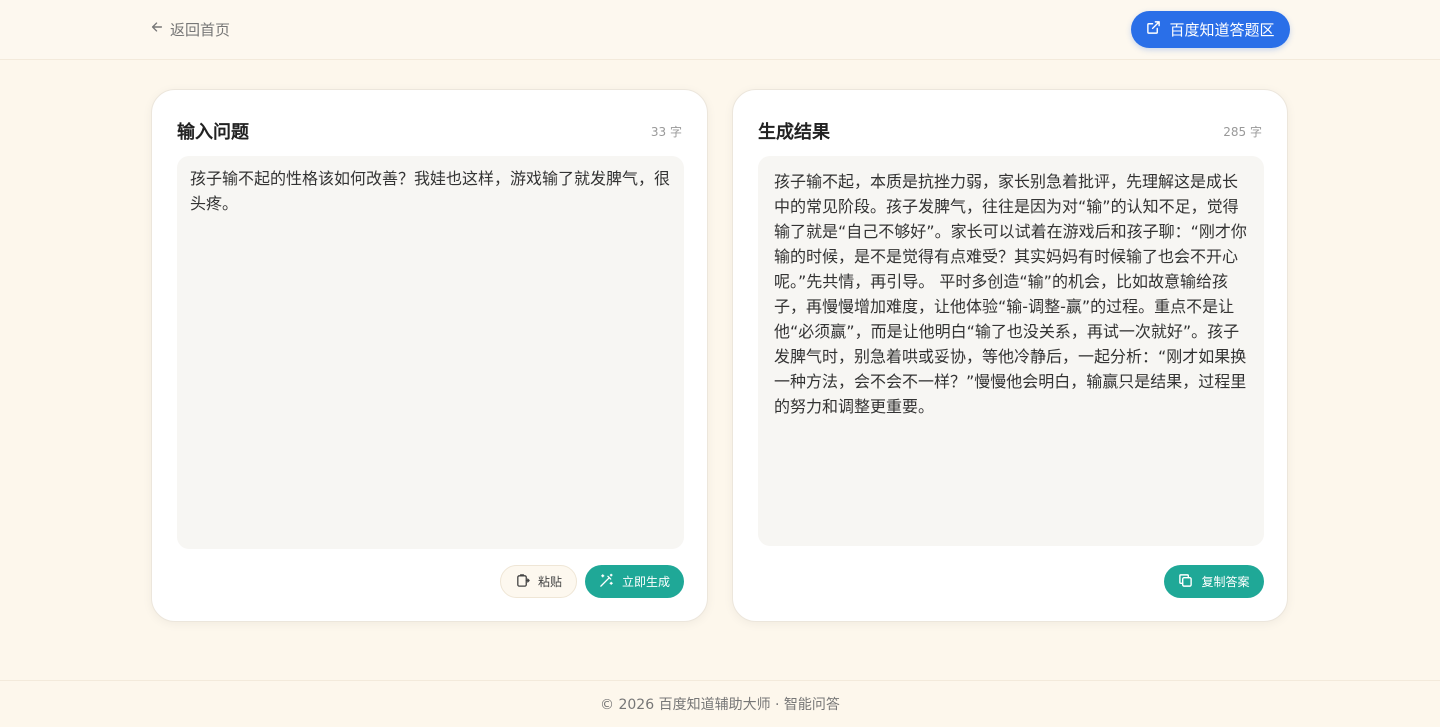 This screenshot has height=727, width=1440. I want to click on generate-button: 立即生成, so click(634, 581).